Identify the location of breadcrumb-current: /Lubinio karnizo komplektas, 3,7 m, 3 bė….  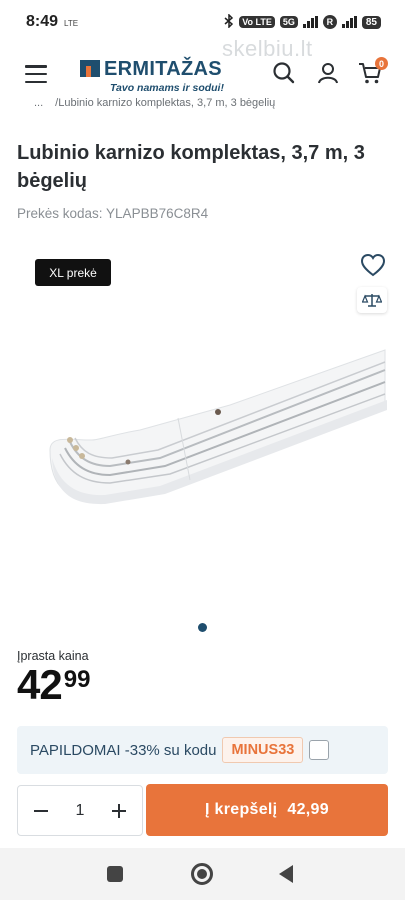
(165, 103).